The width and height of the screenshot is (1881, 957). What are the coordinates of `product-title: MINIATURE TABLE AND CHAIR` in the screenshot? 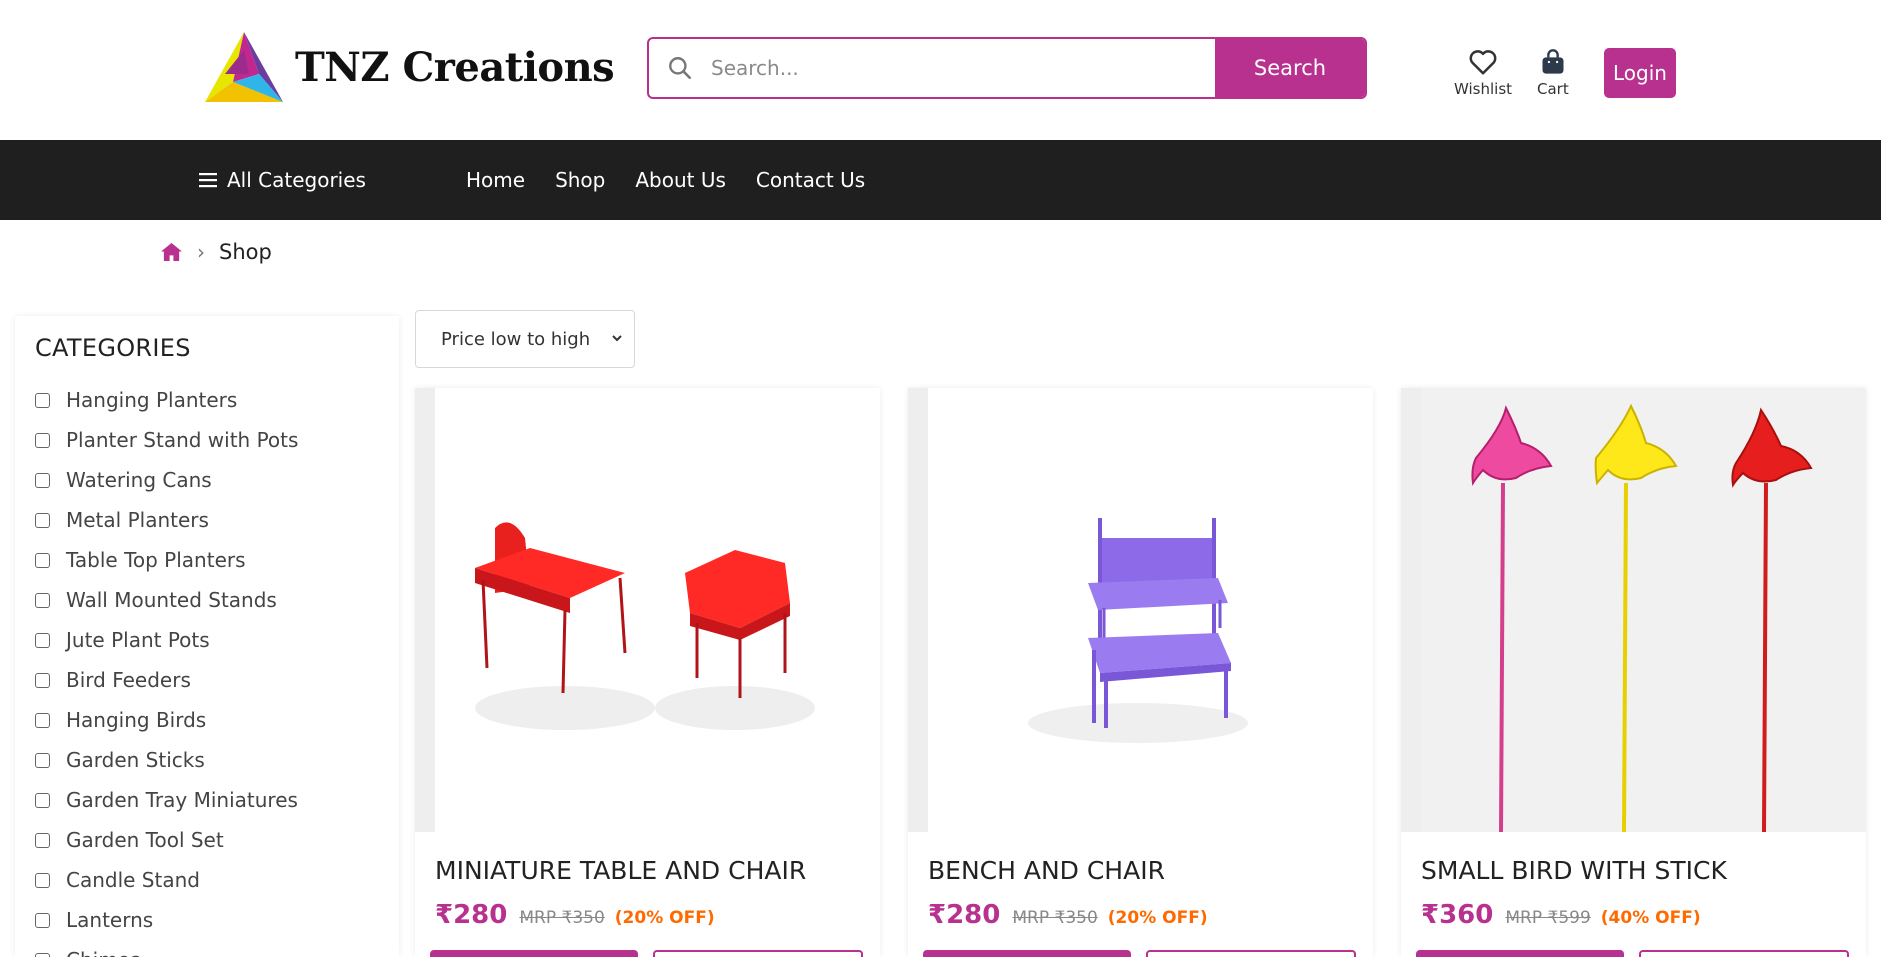 It's located at (620, 870).